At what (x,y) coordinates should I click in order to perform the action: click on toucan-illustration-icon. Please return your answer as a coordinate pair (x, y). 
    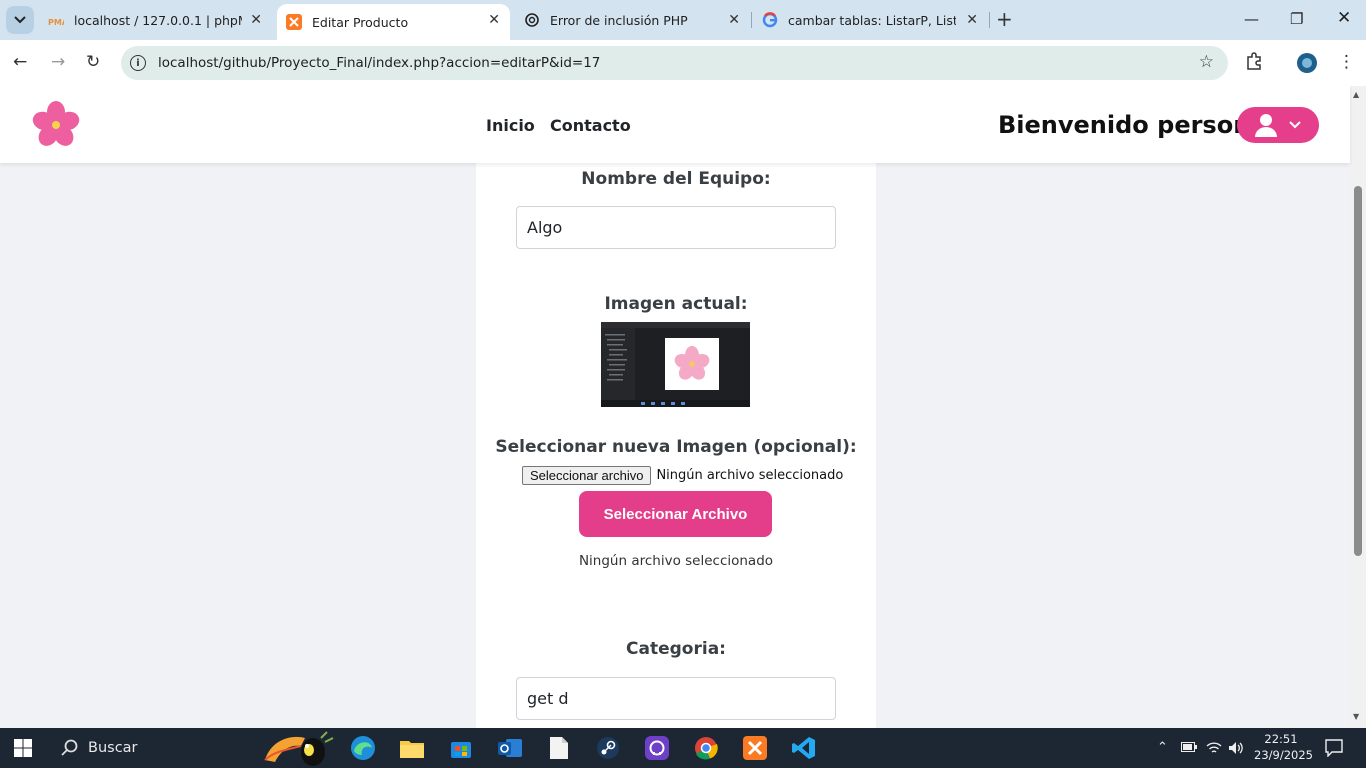
    Looking at the image, I should click on (299, 748).